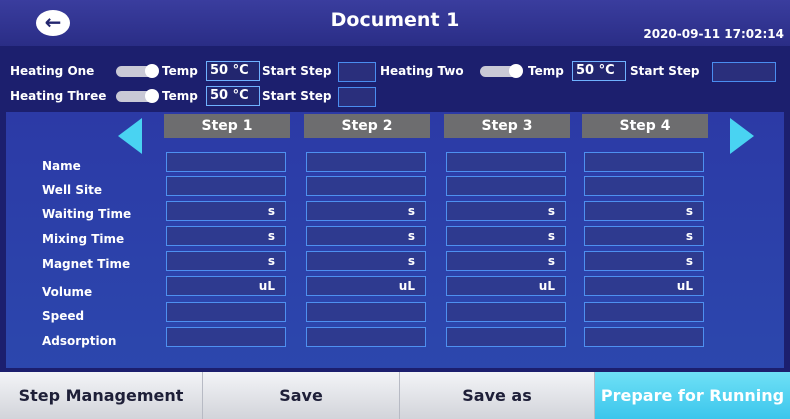 The width and height of the screenshot is (790, 419). I want to click on step-2-mixing-time-field: s, so click(366, 236).